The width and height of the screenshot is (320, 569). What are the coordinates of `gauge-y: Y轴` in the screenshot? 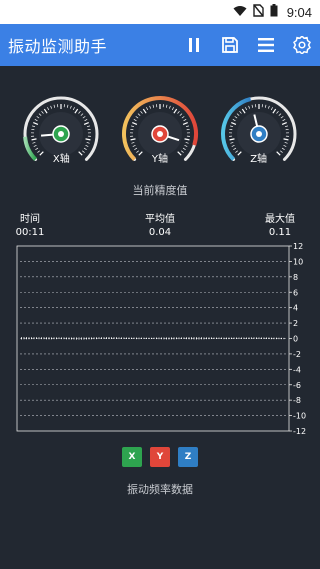 It's located at (160, 134).